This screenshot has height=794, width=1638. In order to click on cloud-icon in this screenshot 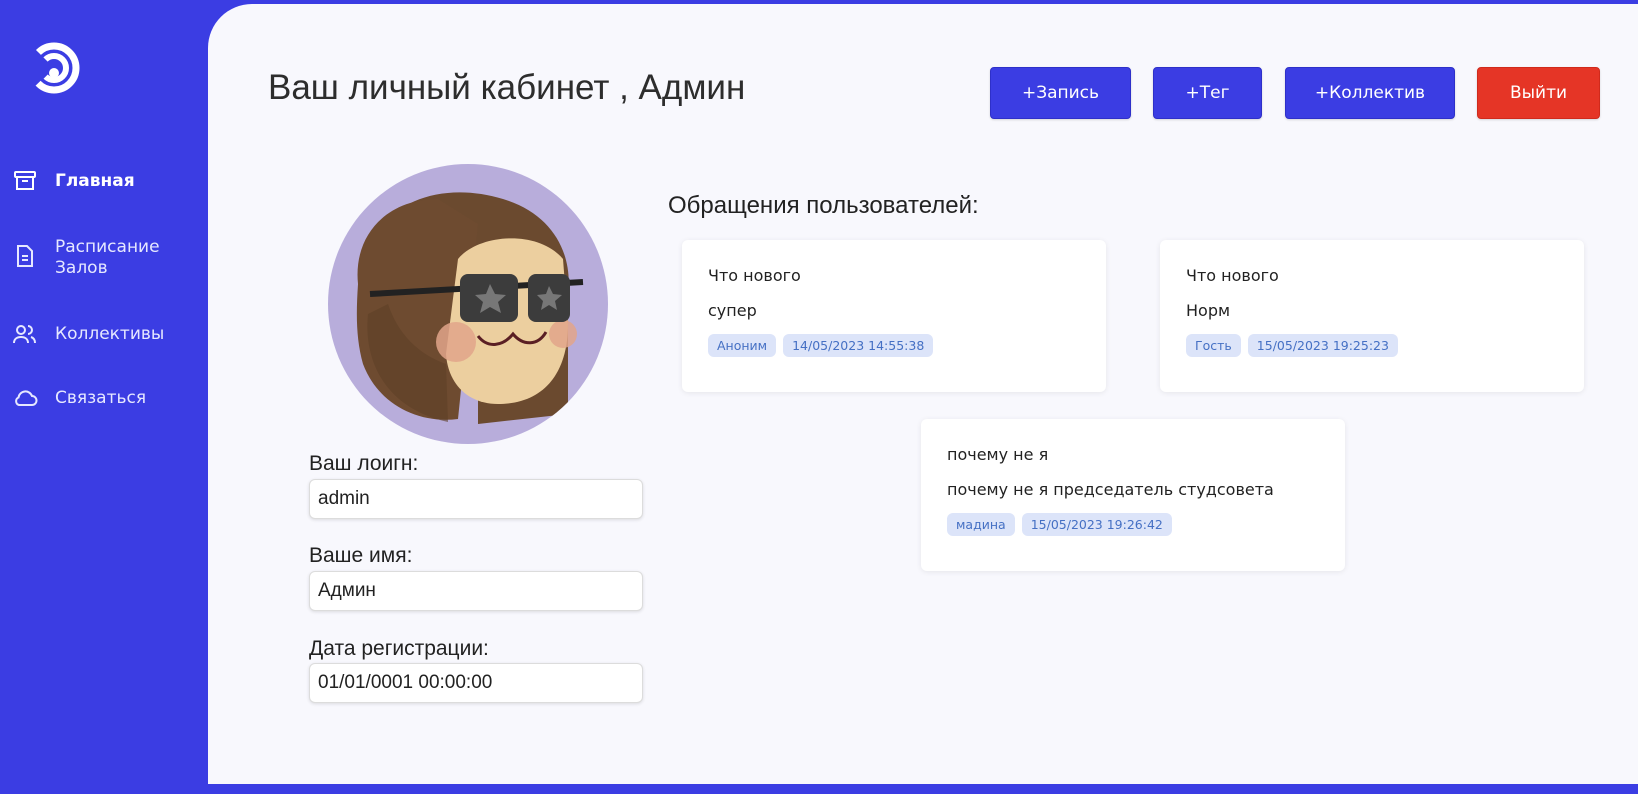, I will do `click(25, 398)`.